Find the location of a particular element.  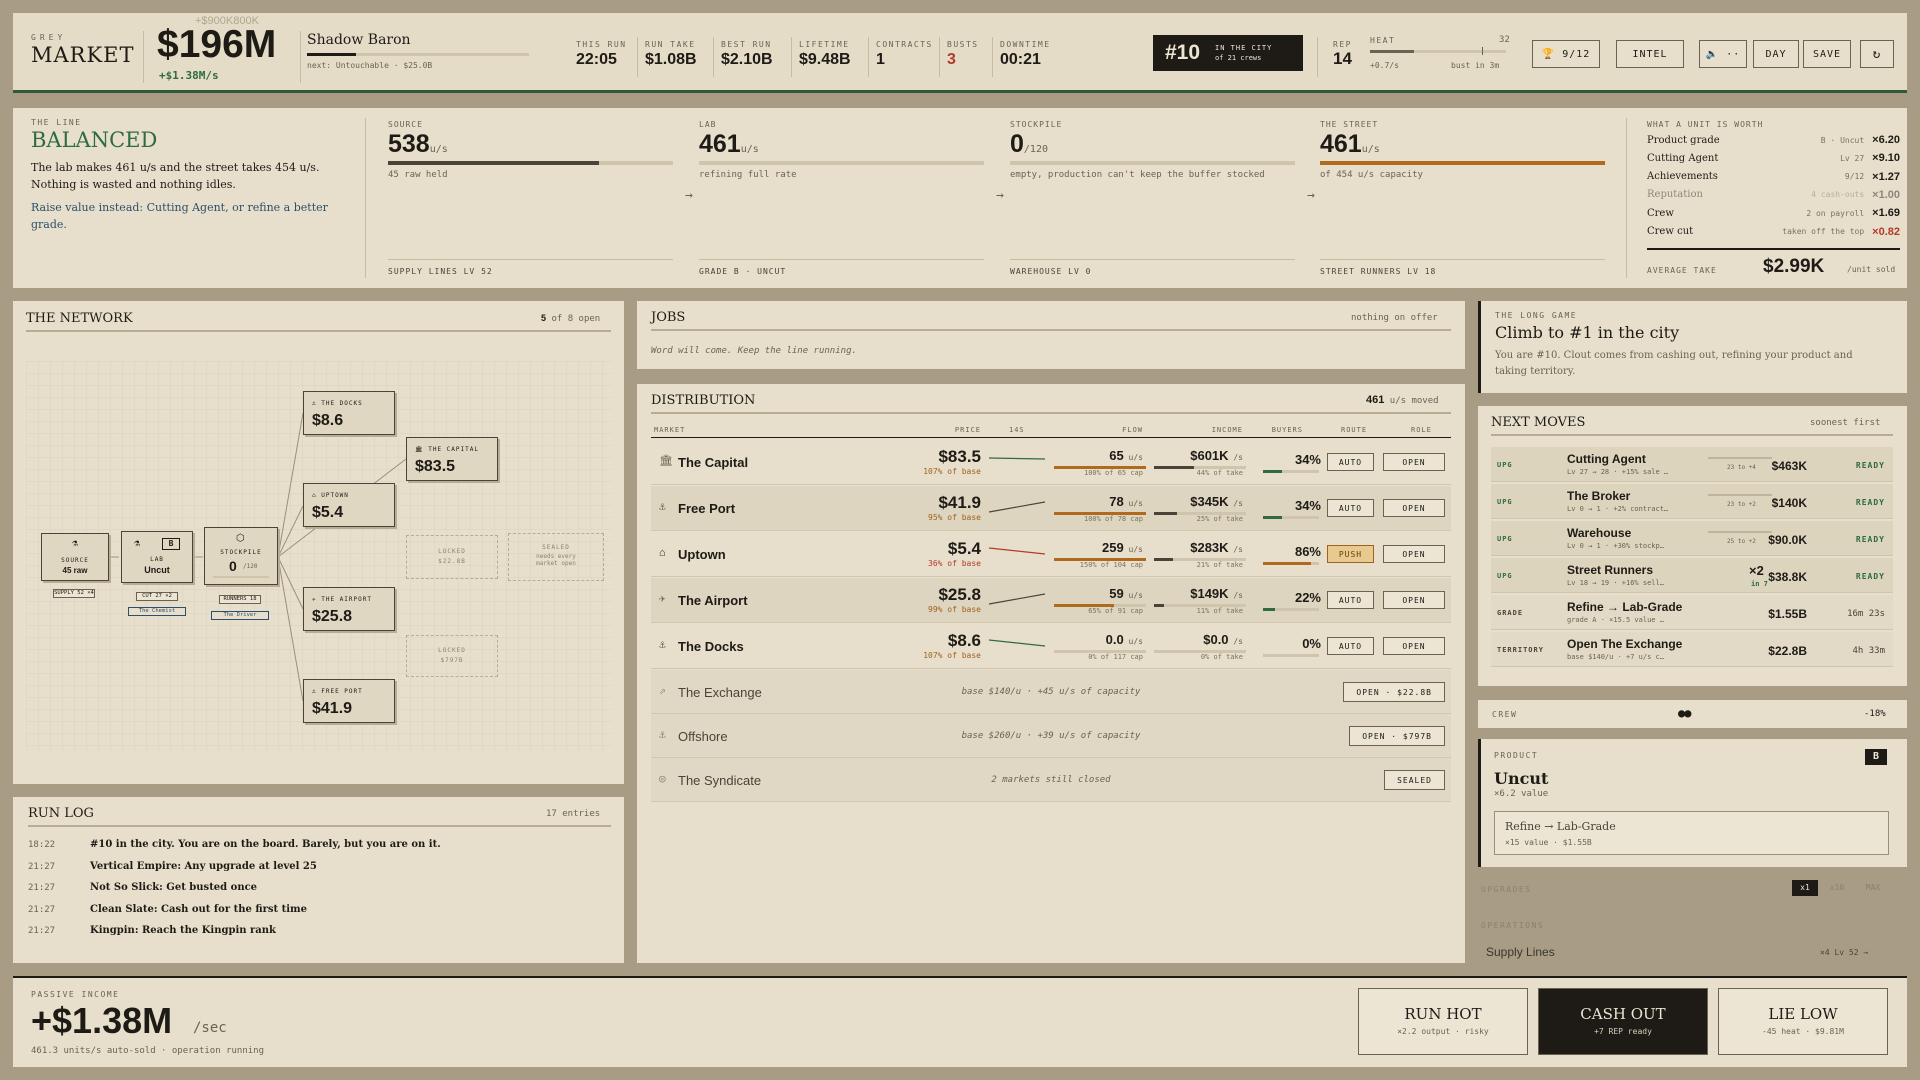

worth-row: Reputation 4 cash-outs ×1.00 is located at coordinates (1773, 195).